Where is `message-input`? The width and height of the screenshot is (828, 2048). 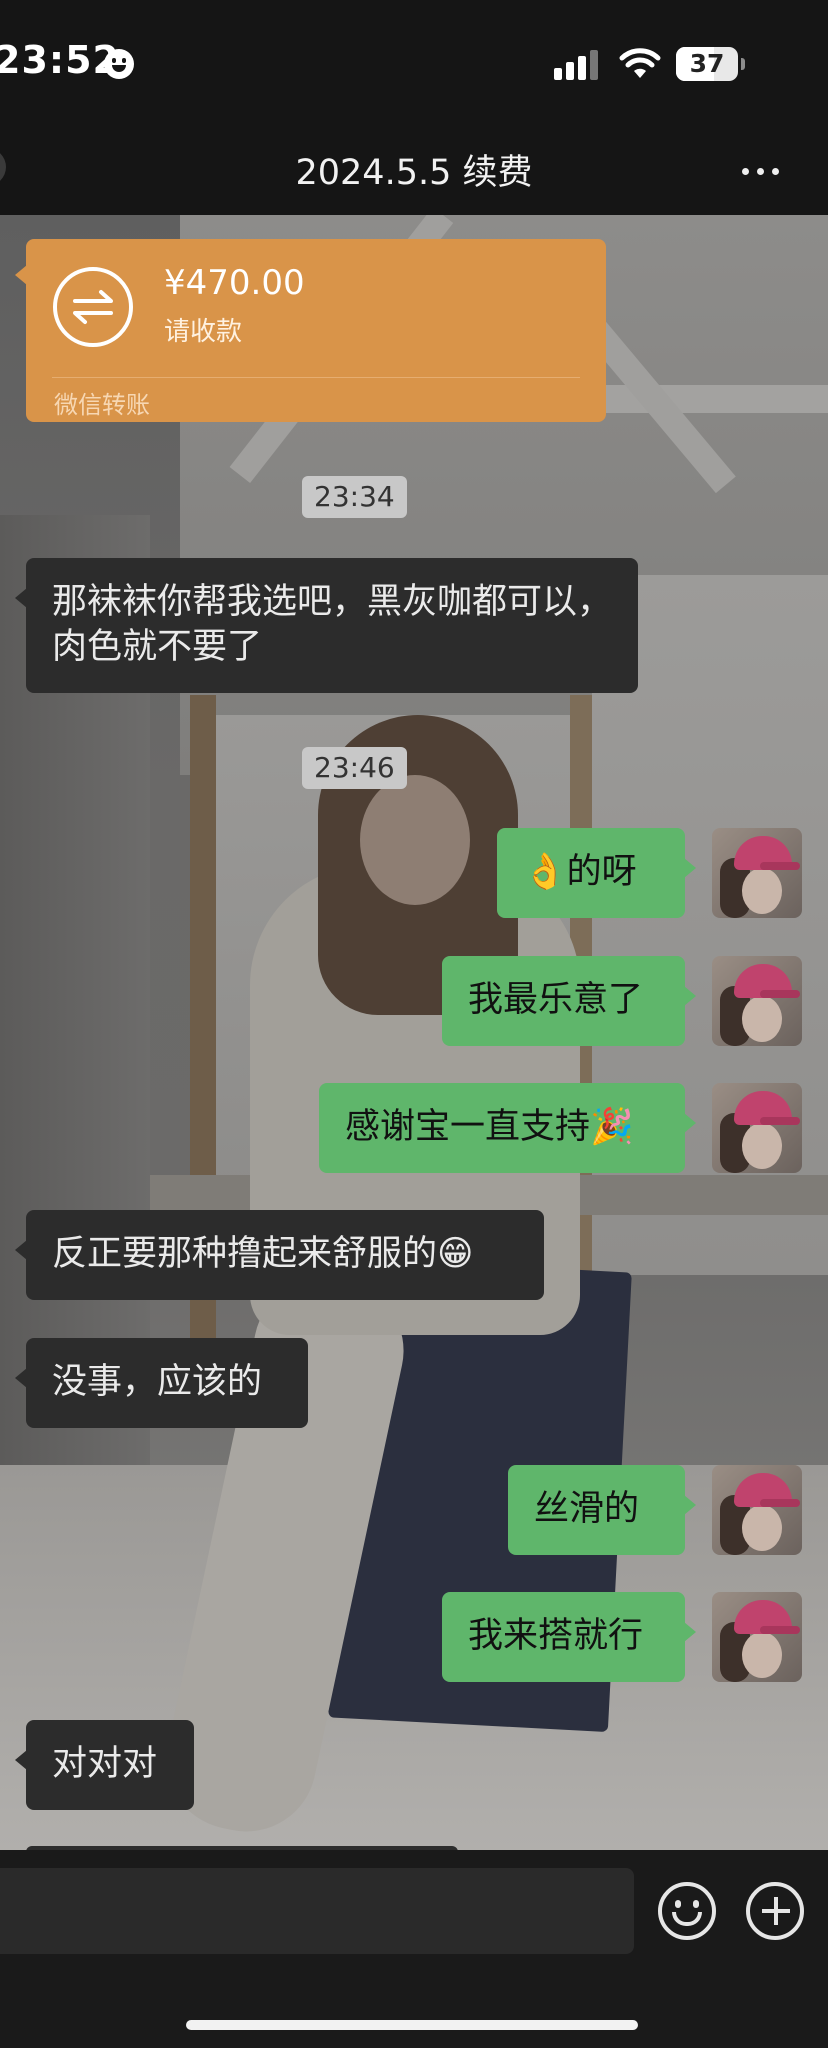 message-input is located at coordinates (317, 1911).